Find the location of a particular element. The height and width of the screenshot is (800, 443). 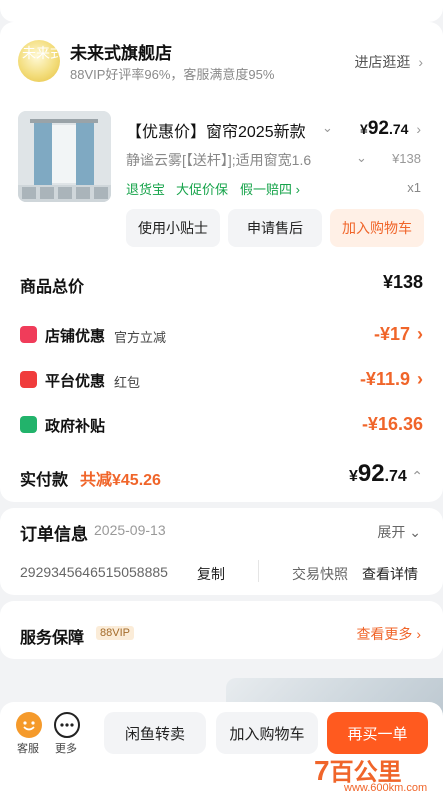

gov-subsidy-value: -¥16.36 is located at coordinates (392, 424).